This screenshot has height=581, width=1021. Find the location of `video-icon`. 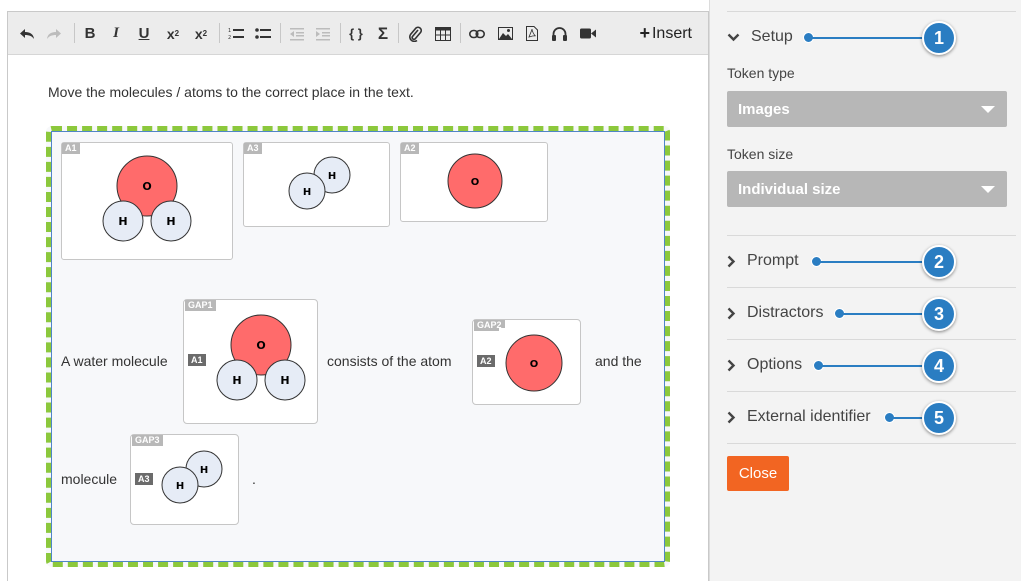

video-icon is located at coordinates (588, 33).